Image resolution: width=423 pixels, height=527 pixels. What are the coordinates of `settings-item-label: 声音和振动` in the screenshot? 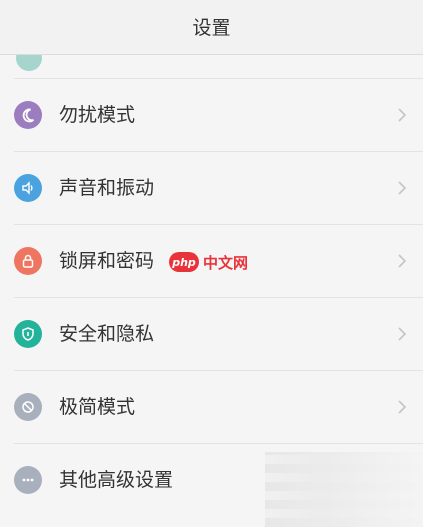 It's located at (107, 188).